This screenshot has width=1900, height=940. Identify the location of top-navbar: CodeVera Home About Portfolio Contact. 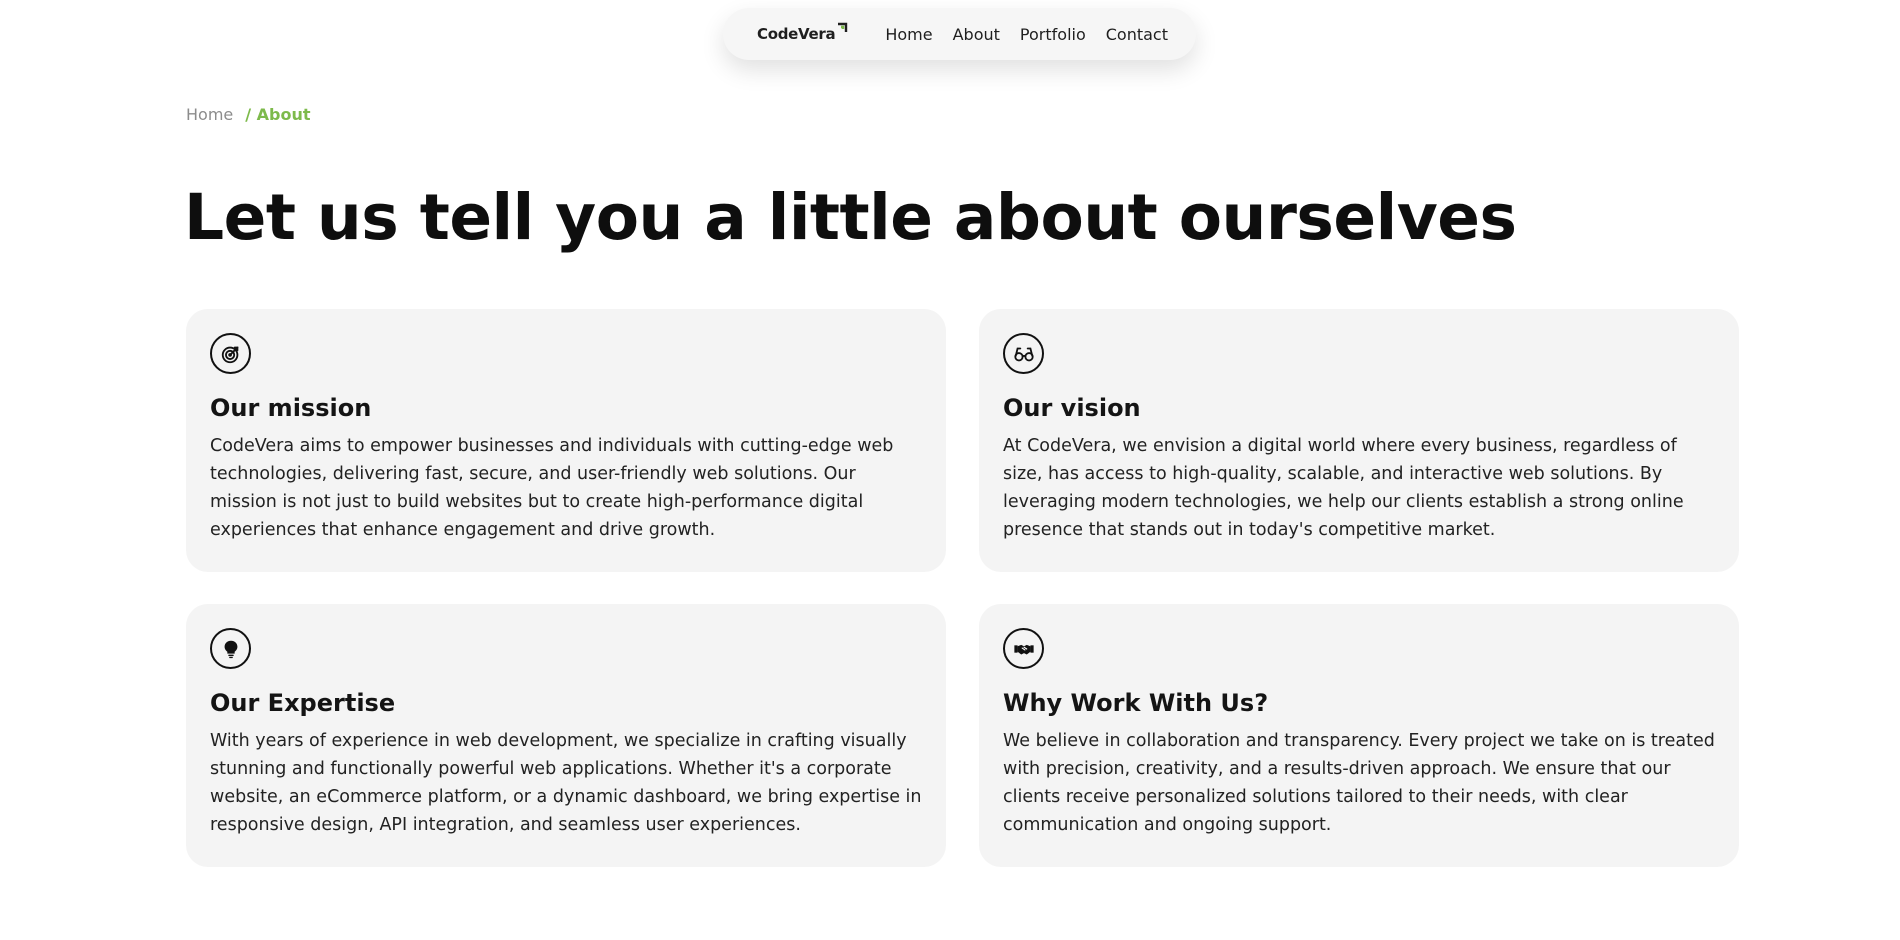
(959, 34).